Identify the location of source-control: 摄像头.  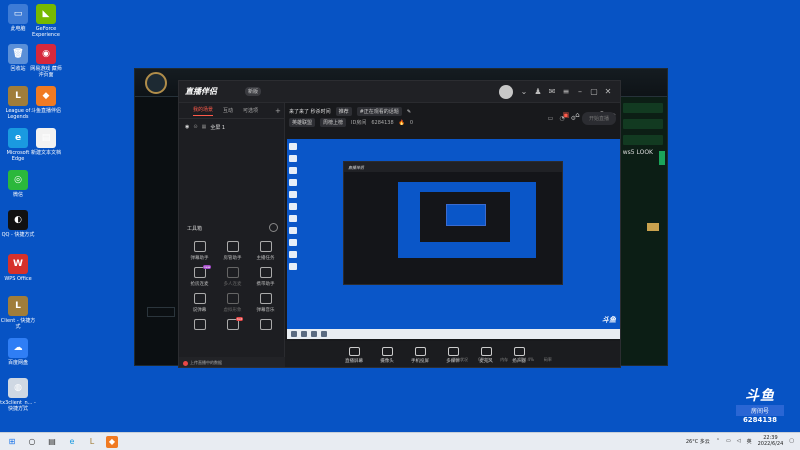
(387, 355).